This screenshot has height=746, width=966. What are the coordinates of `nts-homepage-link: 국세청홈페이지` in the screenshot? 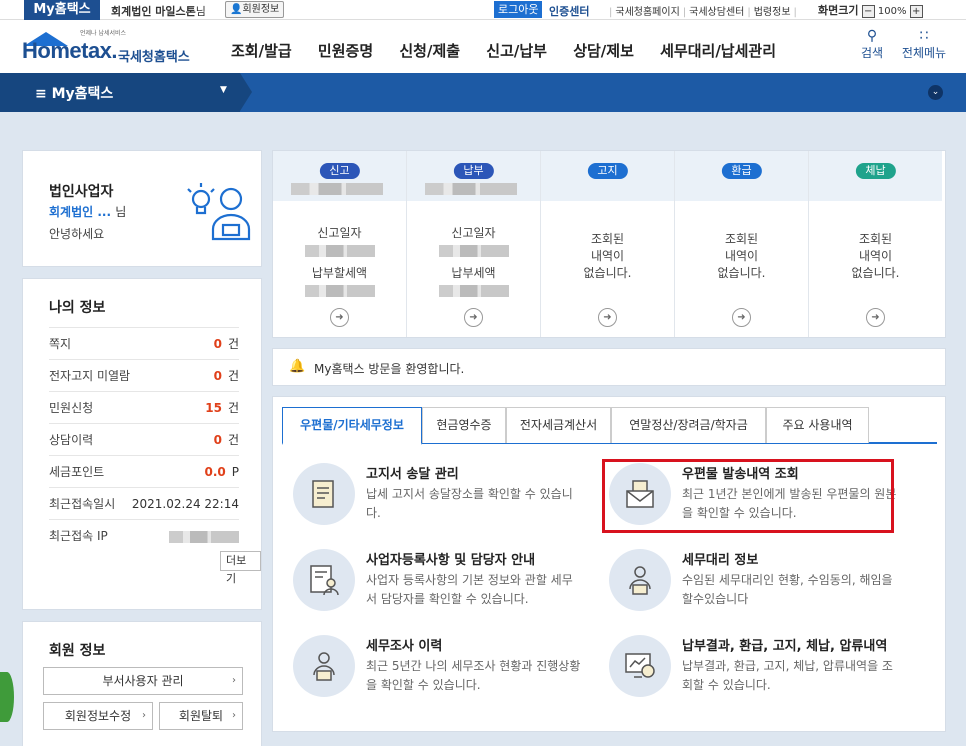 It's located at (647, 12).